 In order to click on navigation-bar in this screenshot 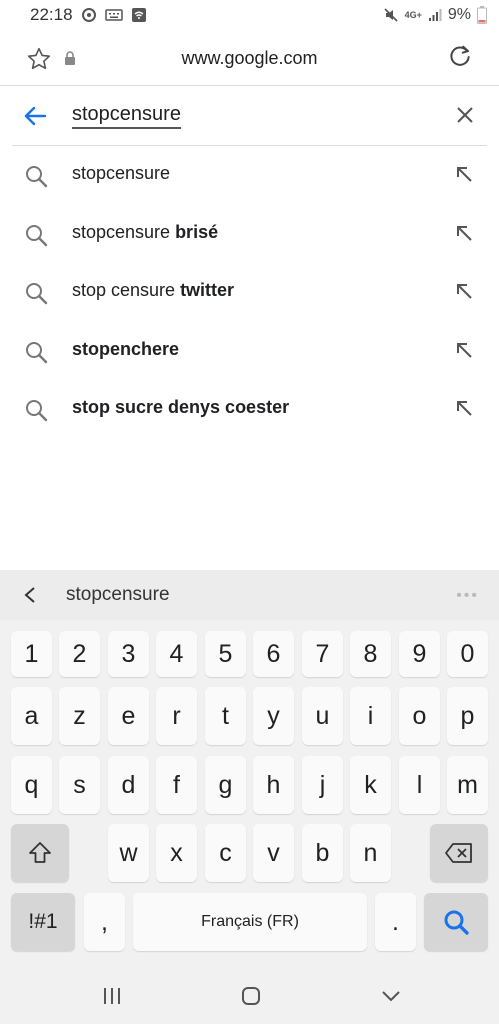, I will do `click(249, 994)`.